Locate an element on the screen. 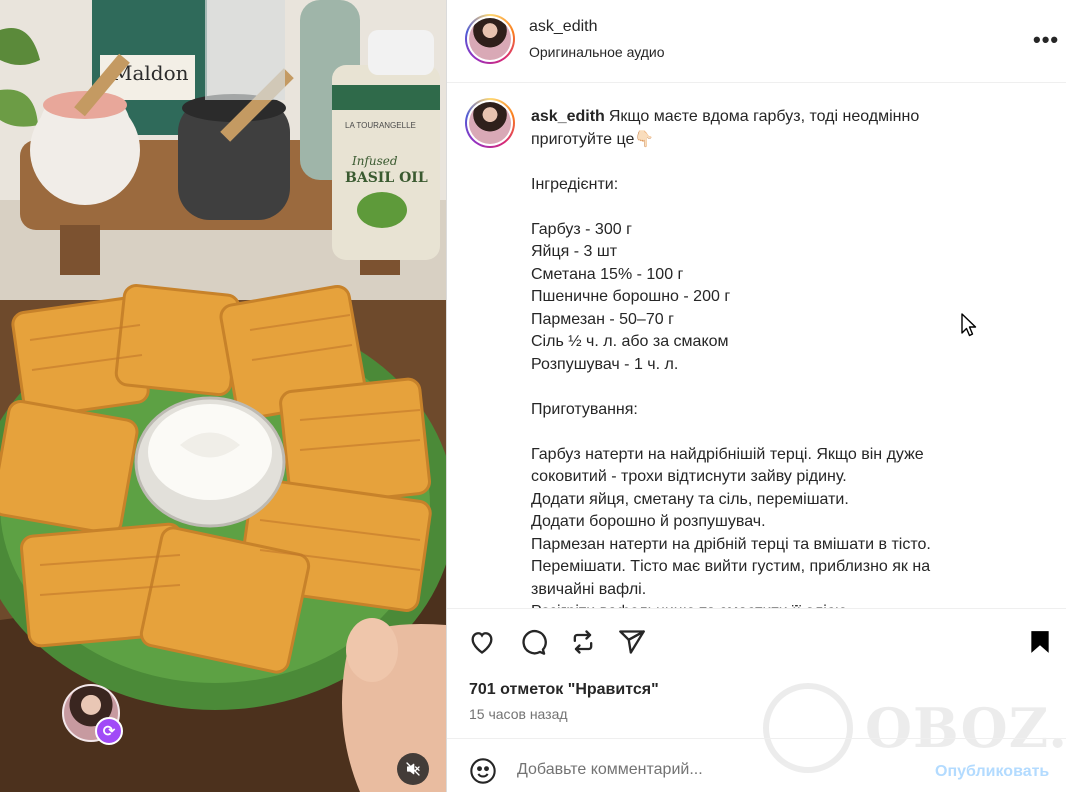 This screenshot has height=792, width=1066. caption-line: Пармезан - 50–70 г is located at coordinates (602, 319).